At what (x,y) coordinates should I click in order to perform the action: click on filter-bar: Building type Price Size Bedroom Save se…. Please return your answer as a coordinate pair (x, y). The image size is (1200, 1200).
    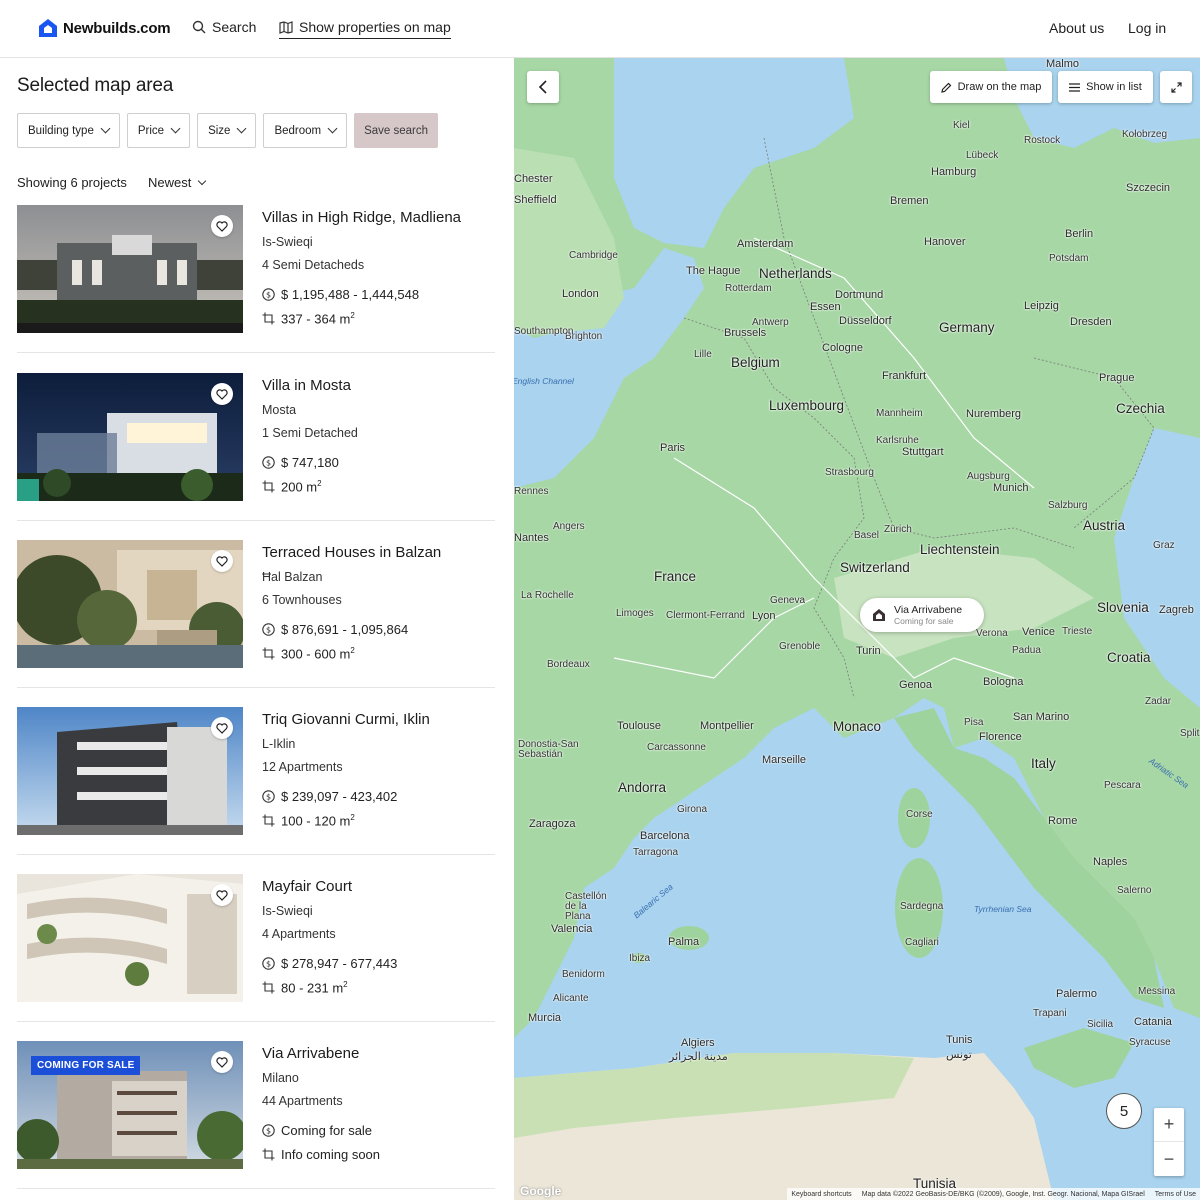
    Looking at the image, I should click on (228, 130).